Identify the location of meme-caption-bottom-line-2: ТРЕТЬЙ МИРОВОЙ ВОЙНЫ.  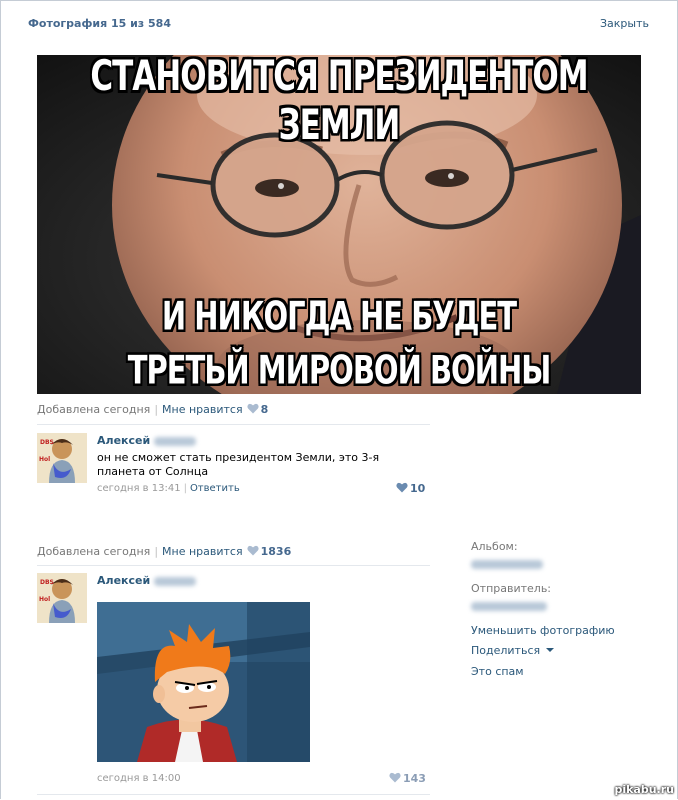
(339, 370).